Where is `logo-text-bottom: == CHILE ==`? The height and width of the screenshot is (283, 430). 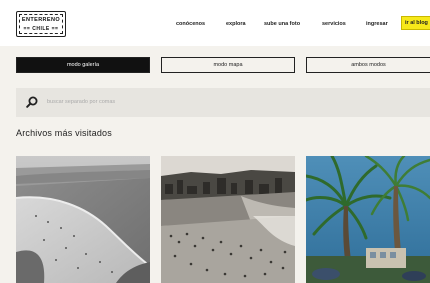
logo-text-bottom: == CHILE == is located at coordinates (41, 29).